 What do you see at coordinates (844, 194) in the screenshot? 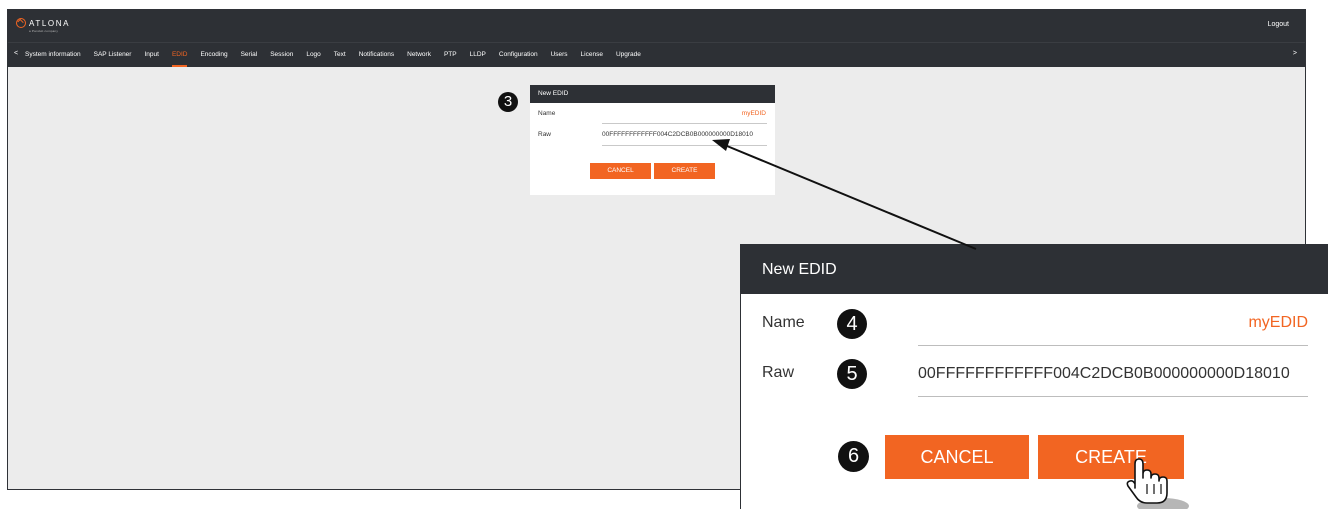
I see `arrow-icon` at bounding box center [844, 194].